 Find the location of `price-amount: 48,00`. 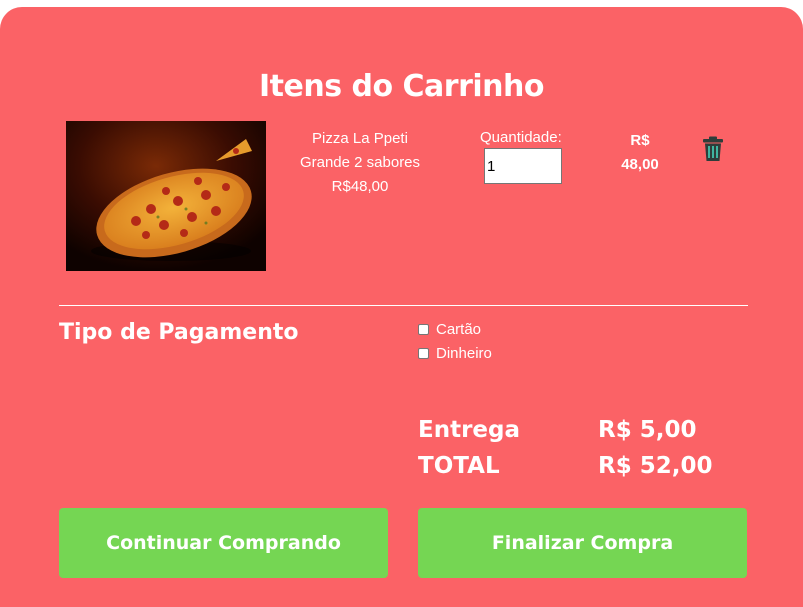

price-amount: 48,00 is located at coordinates (640, 164).